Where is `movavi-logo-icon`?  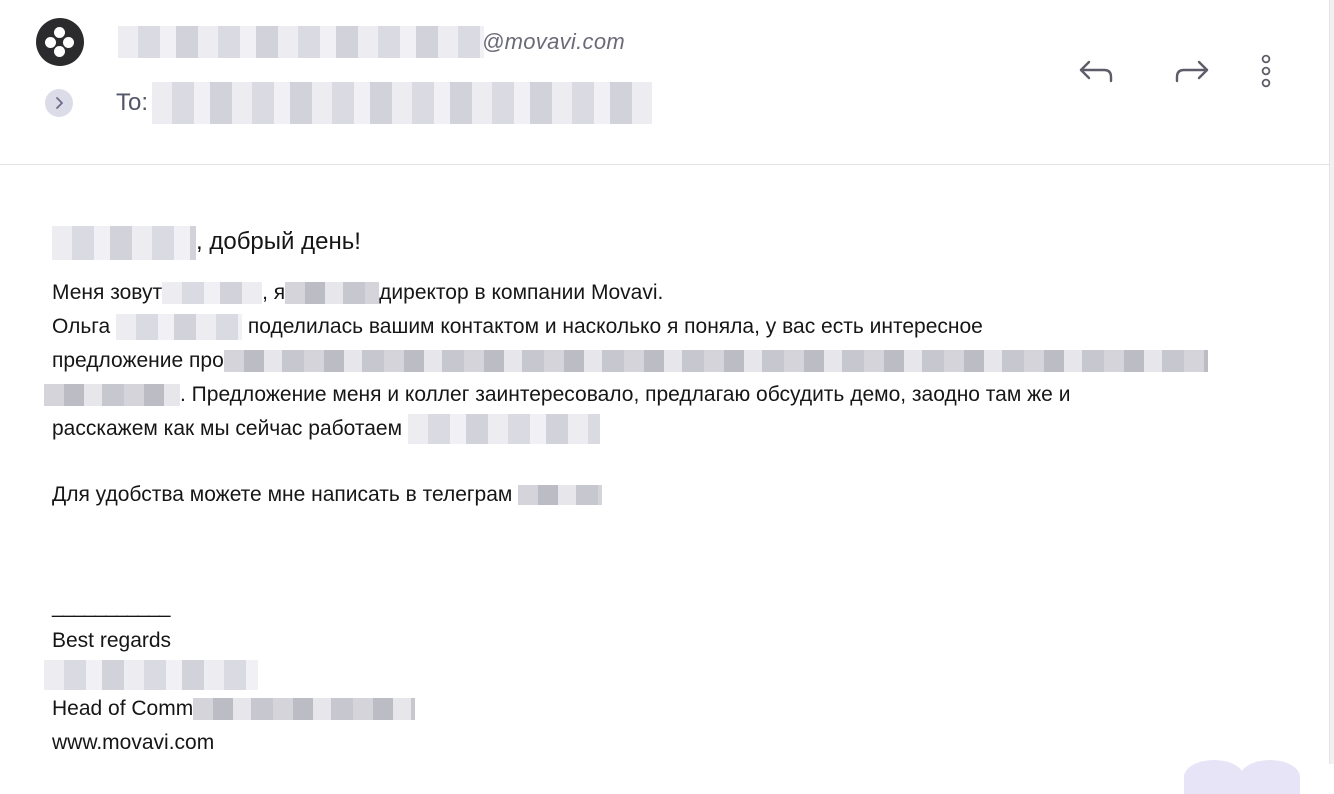 movavi-logo-icon is located at coordinates (59, 32).